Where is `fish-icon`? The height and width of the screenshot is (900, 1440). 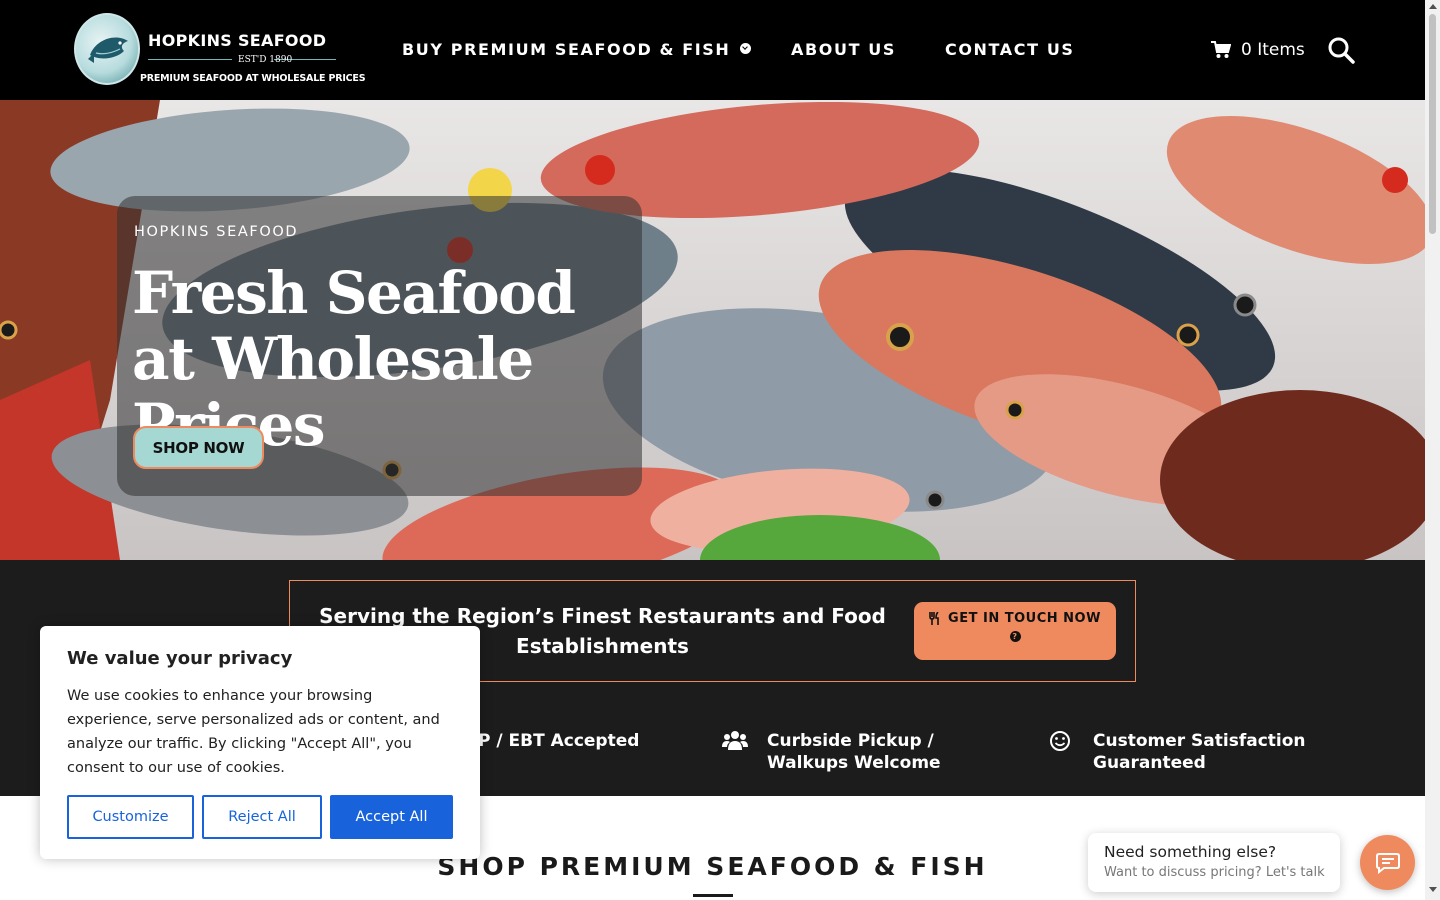 fish-icon is located at coordinates (108, 50).